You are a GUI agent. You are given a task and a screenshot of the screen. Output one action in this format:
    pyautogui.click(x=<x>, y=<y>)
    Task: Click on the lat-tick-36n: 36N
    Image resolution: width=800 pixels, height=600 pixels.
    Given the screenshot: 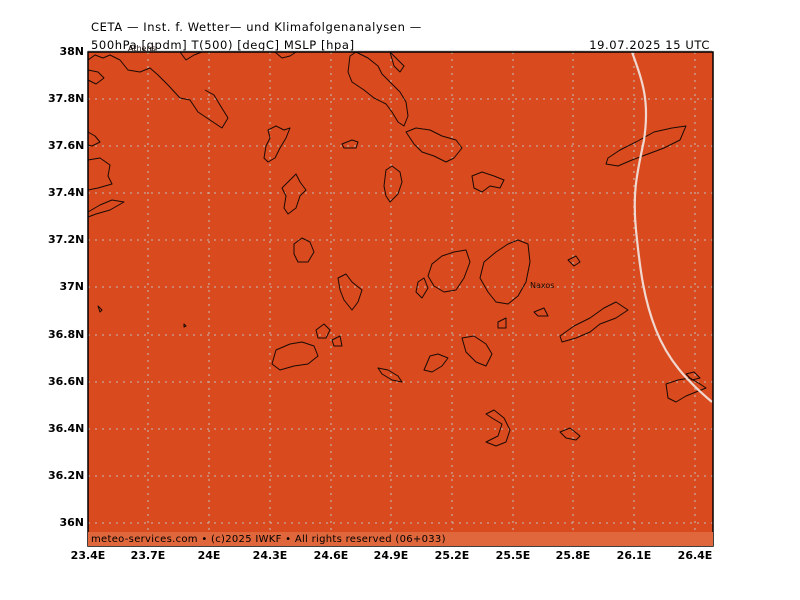 What is the action you would take?
    pyautogui.click(x=71, y=522)
    